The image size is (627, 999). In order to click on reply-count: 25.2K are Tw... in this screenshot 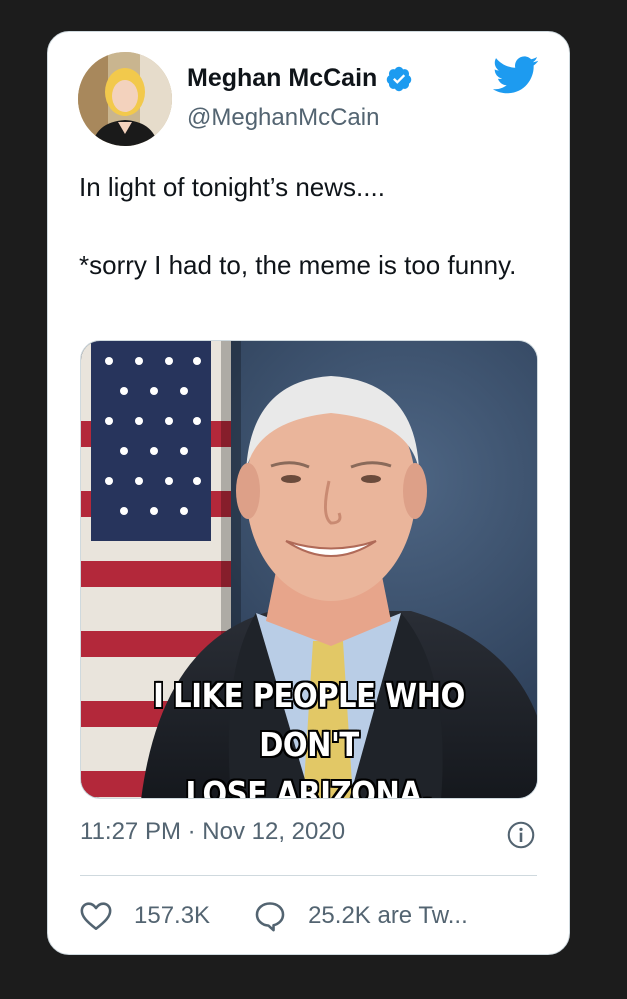, I will do `click(388, 915)`.